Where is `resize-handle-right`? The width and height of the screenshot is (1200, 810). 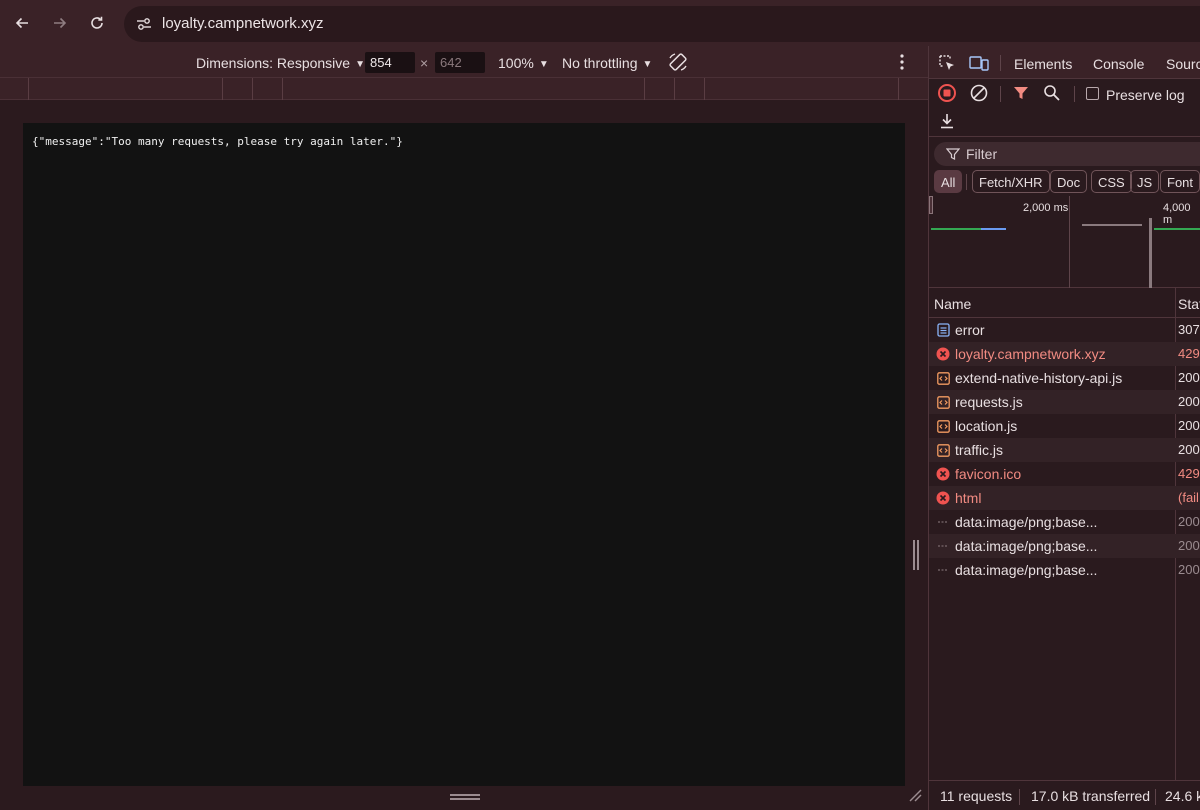
resize-handle-right is located at coordinates (916, 555).